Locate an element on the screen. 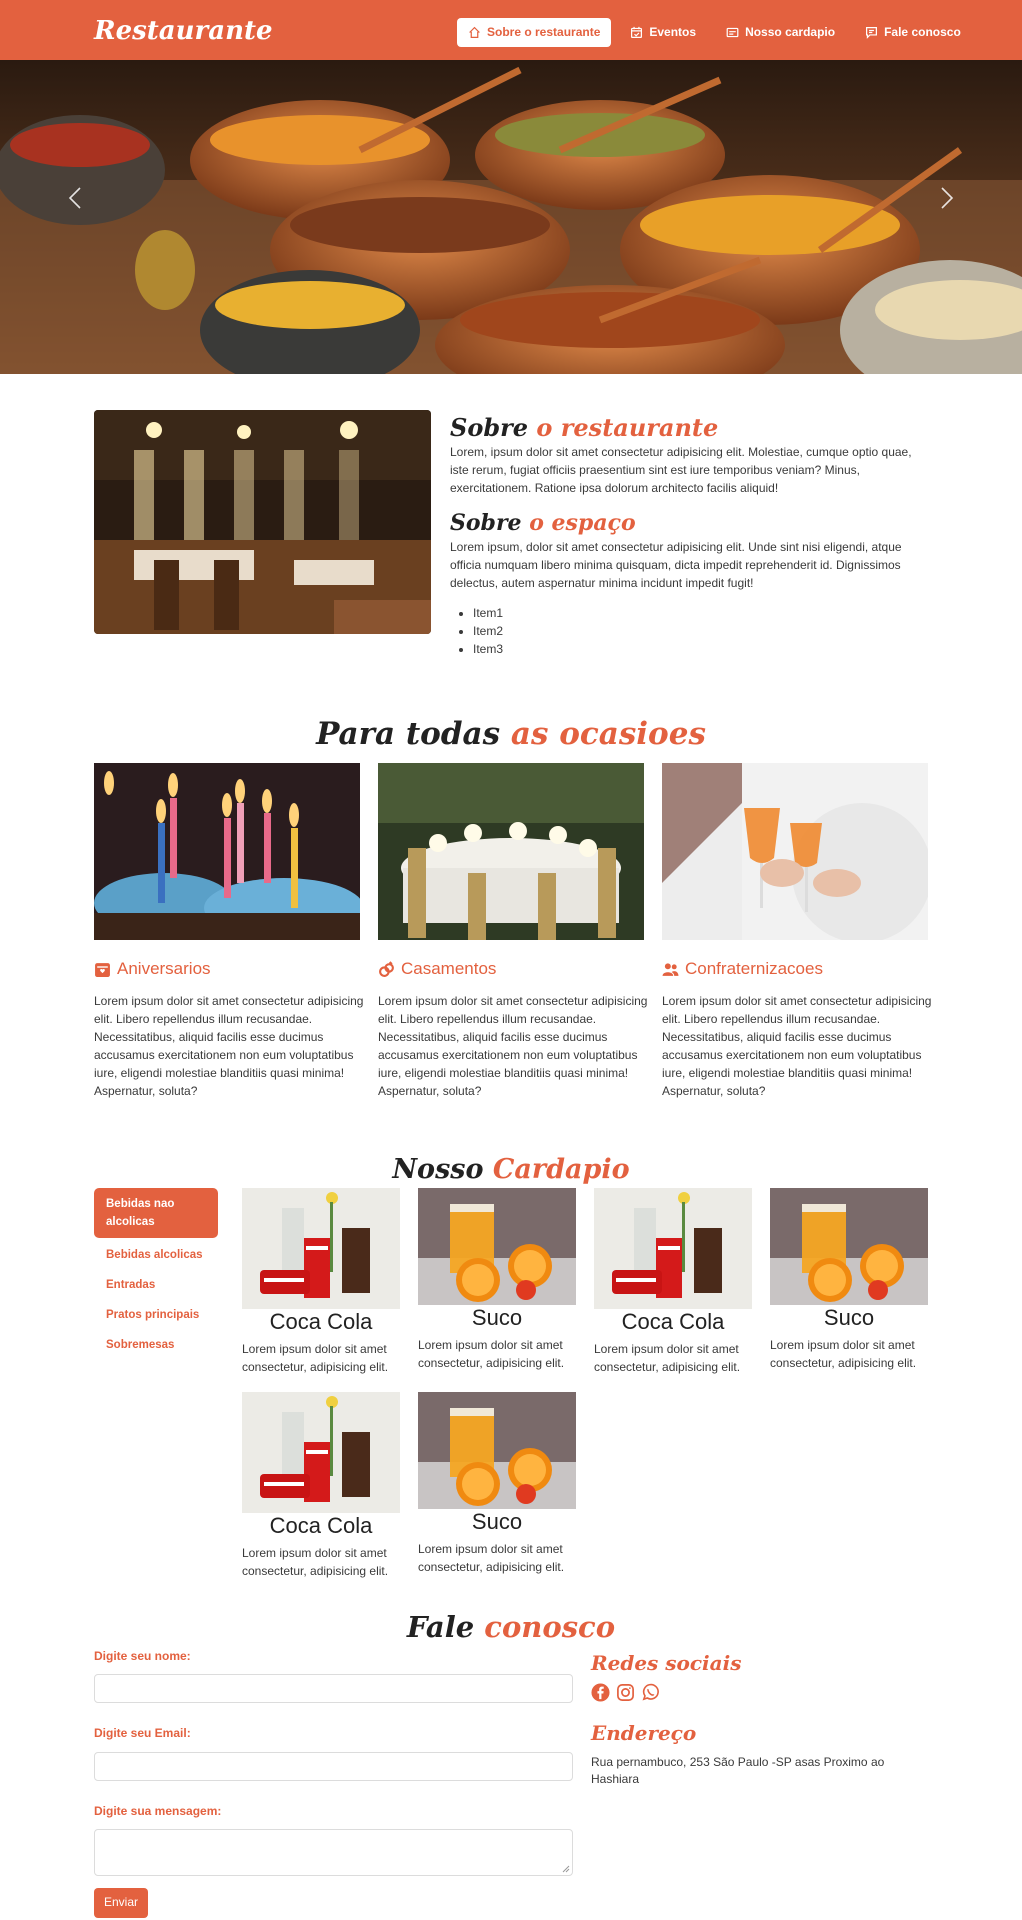  facebook-icon is located at coordinates (600, 1692).